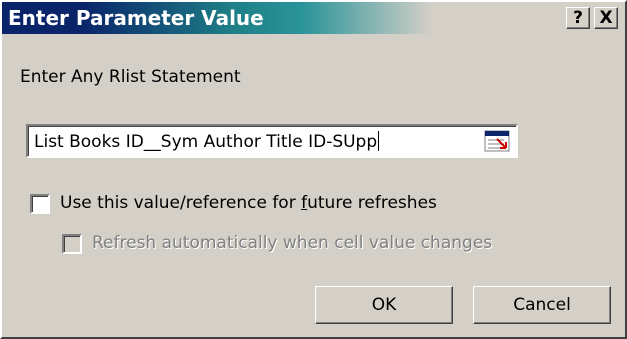 The width and height of the screenshot is (627, 339). I want to click on help-button: ?, so click(578, 18).